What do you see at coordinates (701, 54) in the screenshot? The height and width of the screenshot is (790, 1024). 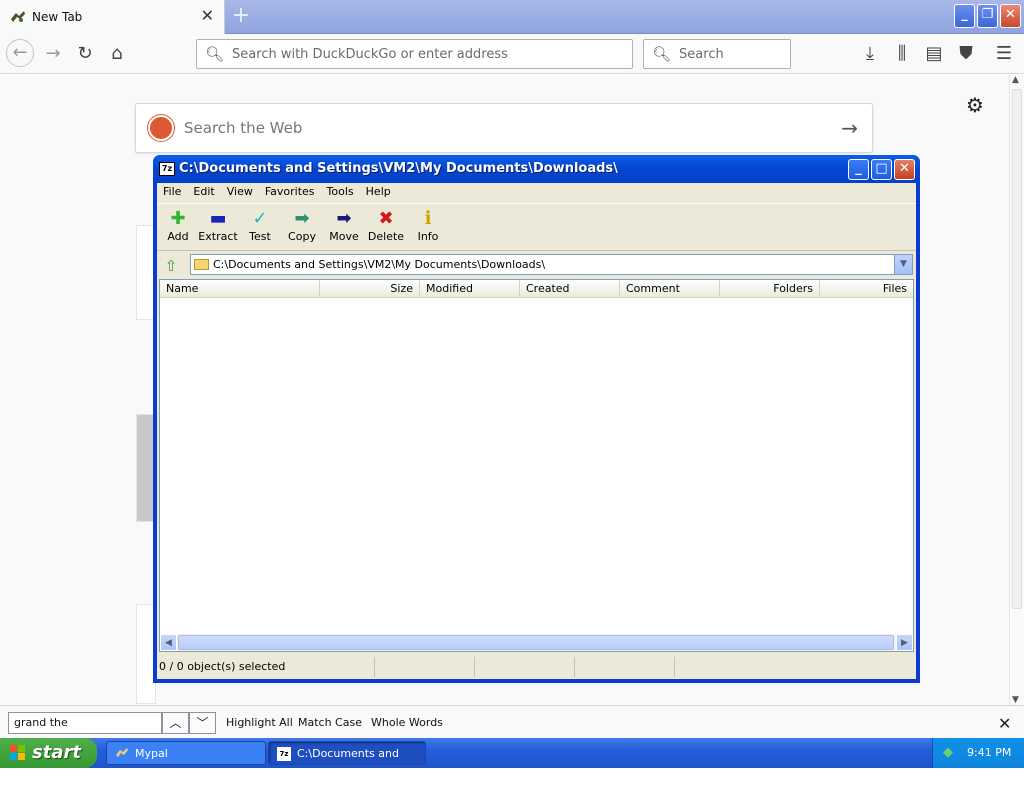 I see `search-placeholder: Search` at bounding box center [701, 54].